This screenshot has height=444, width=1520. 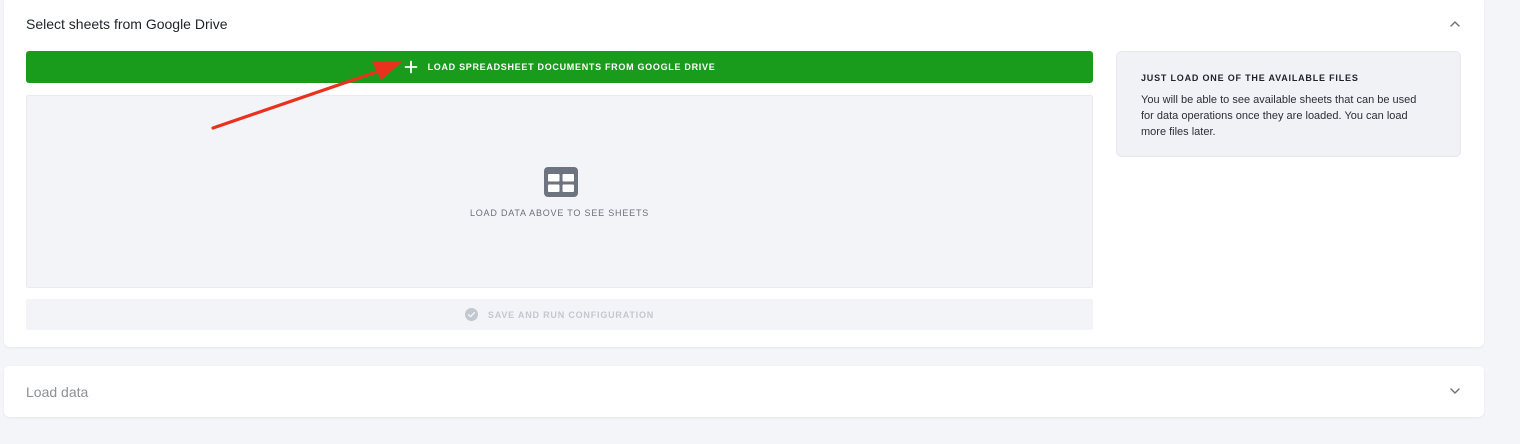 I want to click on chevron-up-icon, so click(x=1455, y=24).